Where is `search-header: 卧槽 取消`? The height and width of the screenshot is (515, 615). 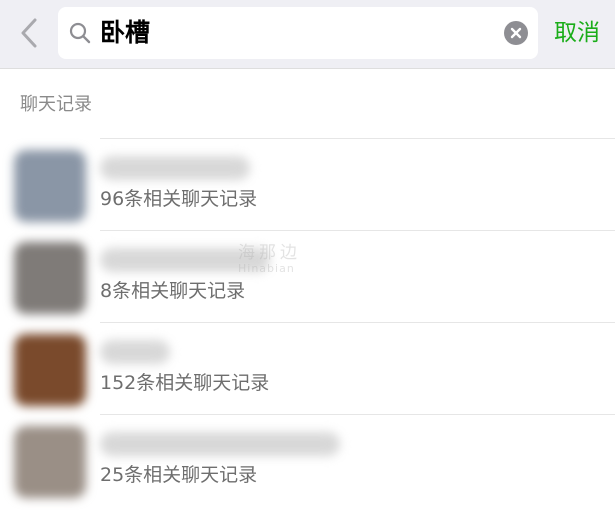
search-header: 卧槽 取消 is located at coordinates (307, 34).